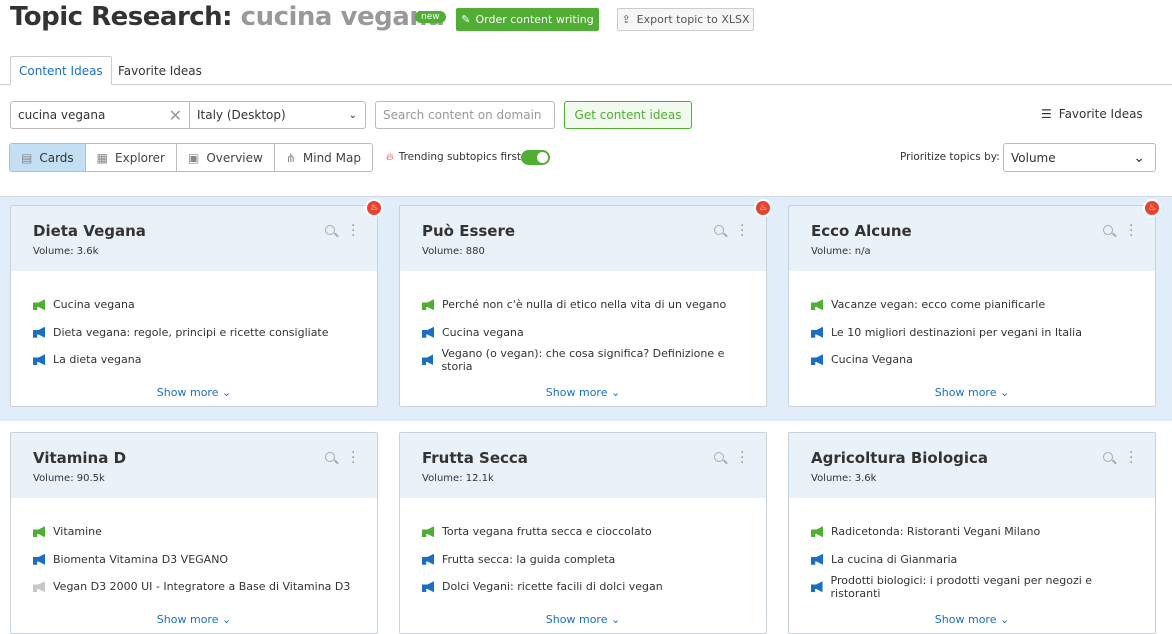 The height and width of the screenshot is (634, 1172). What do you see at coordinates (390, 157) in the screenshot?
I see `fire-icon: 🔥︎` at bounding box center [390, 157].